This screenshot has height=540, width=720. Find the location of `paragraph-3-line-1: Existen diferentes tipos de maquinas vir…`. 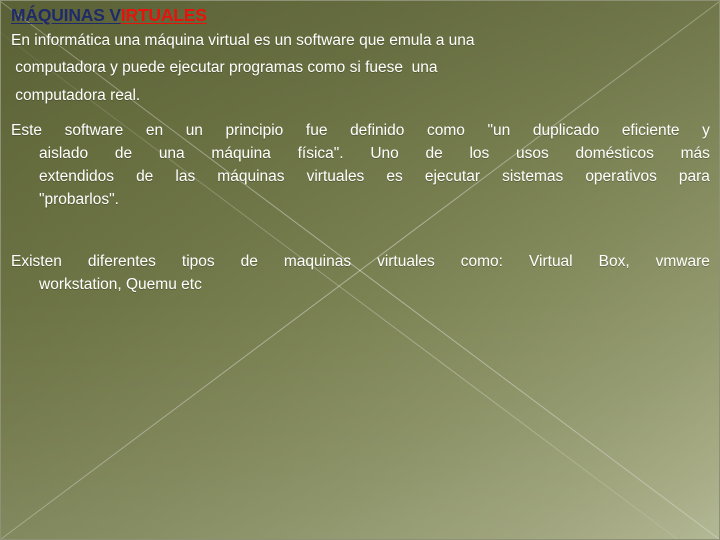

paragraph-3-line-1: Existen diferentes tipos de maquinas vir… is located at coordinates (360, 261).